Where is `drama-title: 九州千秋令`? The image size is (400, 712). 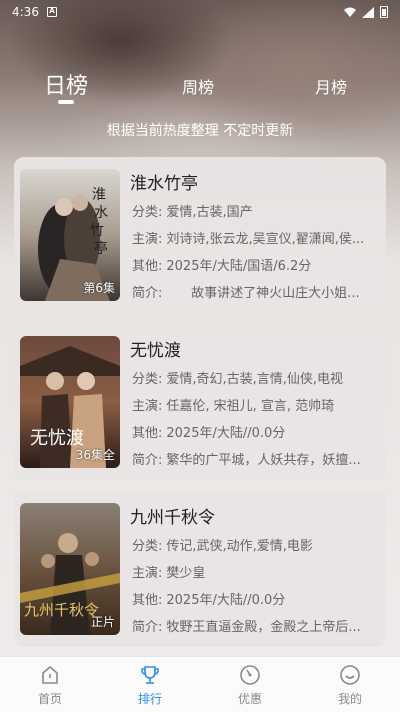 drama-title: 九州千秋令 is located at coordinates (172, 515).